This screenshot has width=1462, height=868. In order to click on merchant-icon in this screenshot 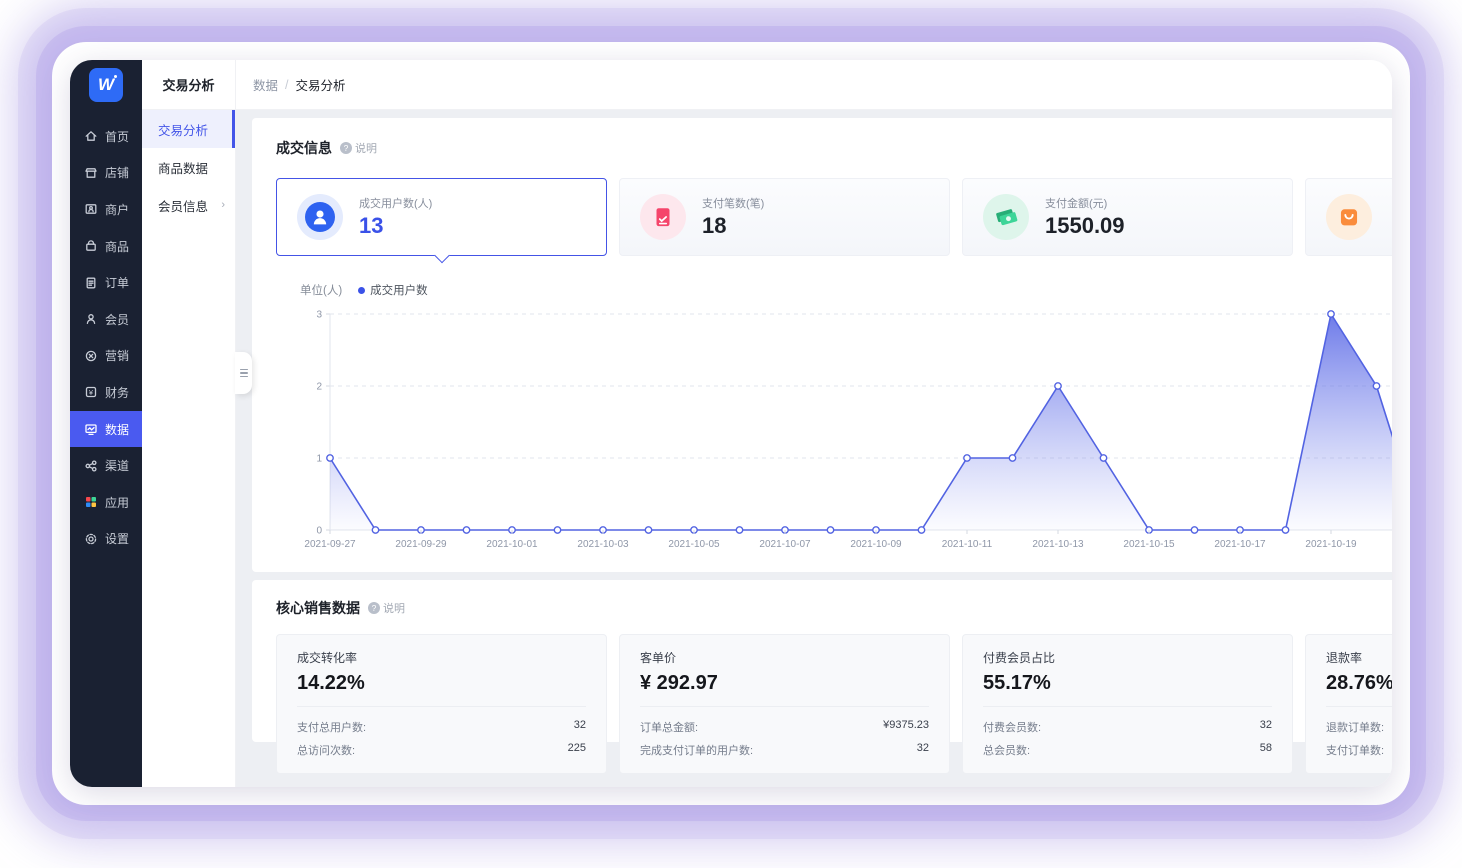, I will do `click(91, 209)`.